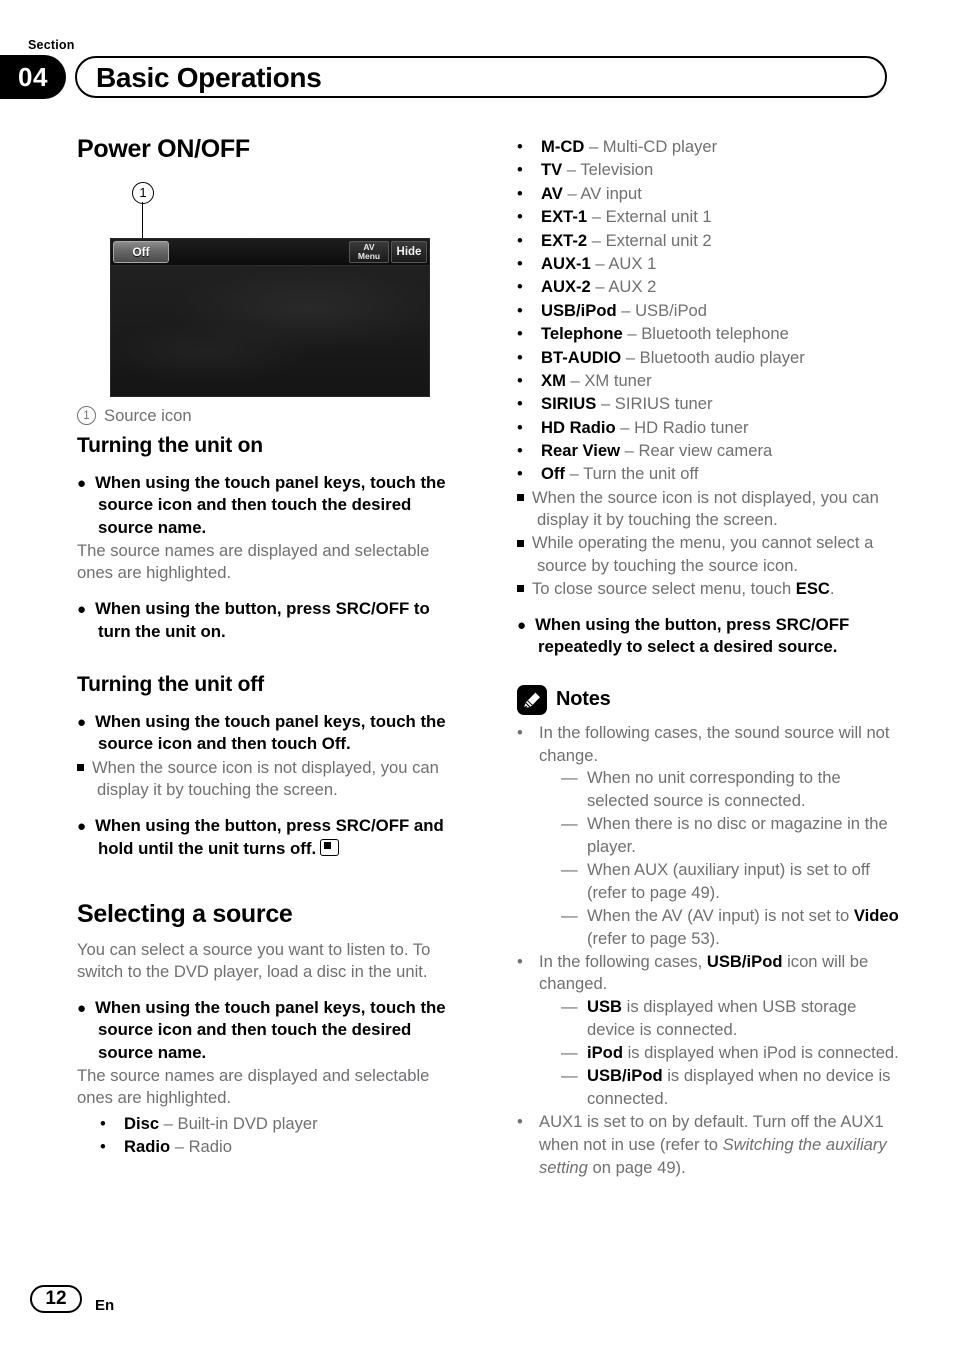 The height and width of the screenshot is (1352, 954). Describe the element at coordinates (623, 961) in the screenshot. I see `note-item-a: In the following cases,` at that location.